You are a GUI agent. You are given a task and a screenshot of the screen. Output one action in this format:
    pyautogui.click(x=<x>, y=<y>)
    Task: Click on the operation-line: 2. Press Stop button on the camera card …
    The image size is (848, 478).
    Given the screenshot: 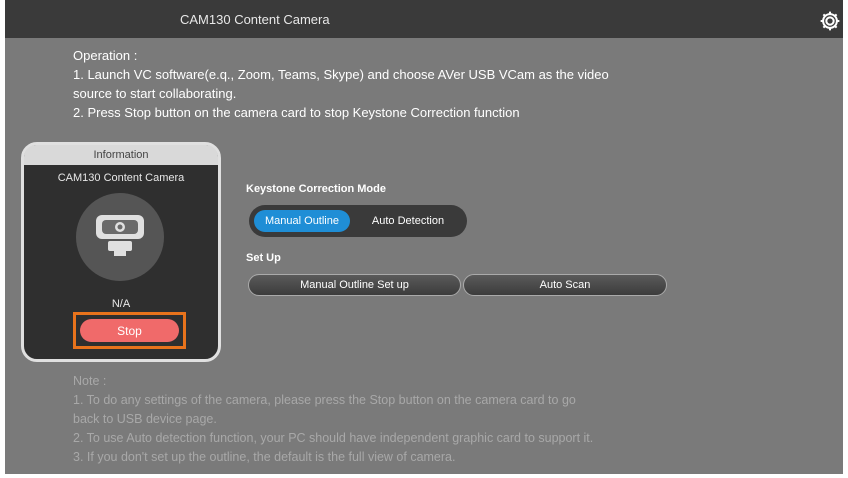 What is the action you would take?
    pyautogui.click(x=296, y=112)
    